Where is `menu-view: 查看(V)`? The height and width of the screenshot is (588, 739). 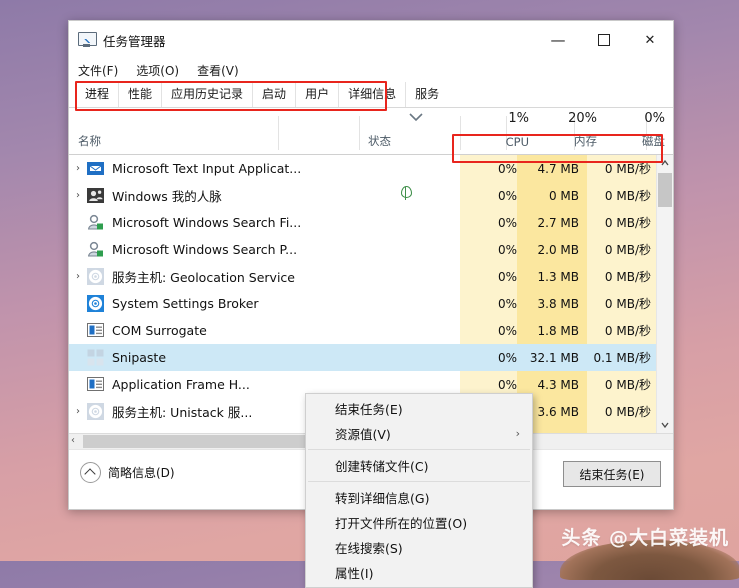 menu-view: 查看(V) is located at coordinates (218, 70).